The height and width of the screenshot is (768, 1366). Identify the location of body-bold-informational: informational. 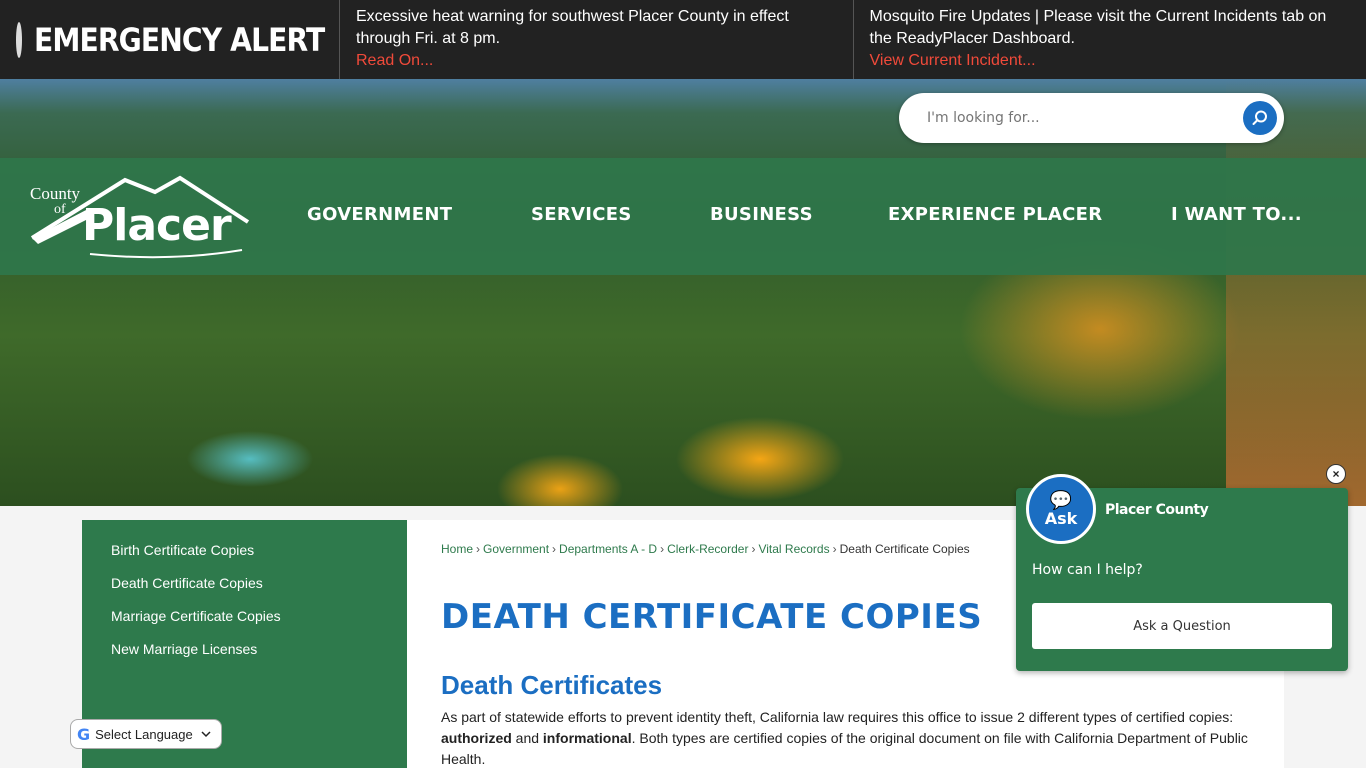
(587, 738).